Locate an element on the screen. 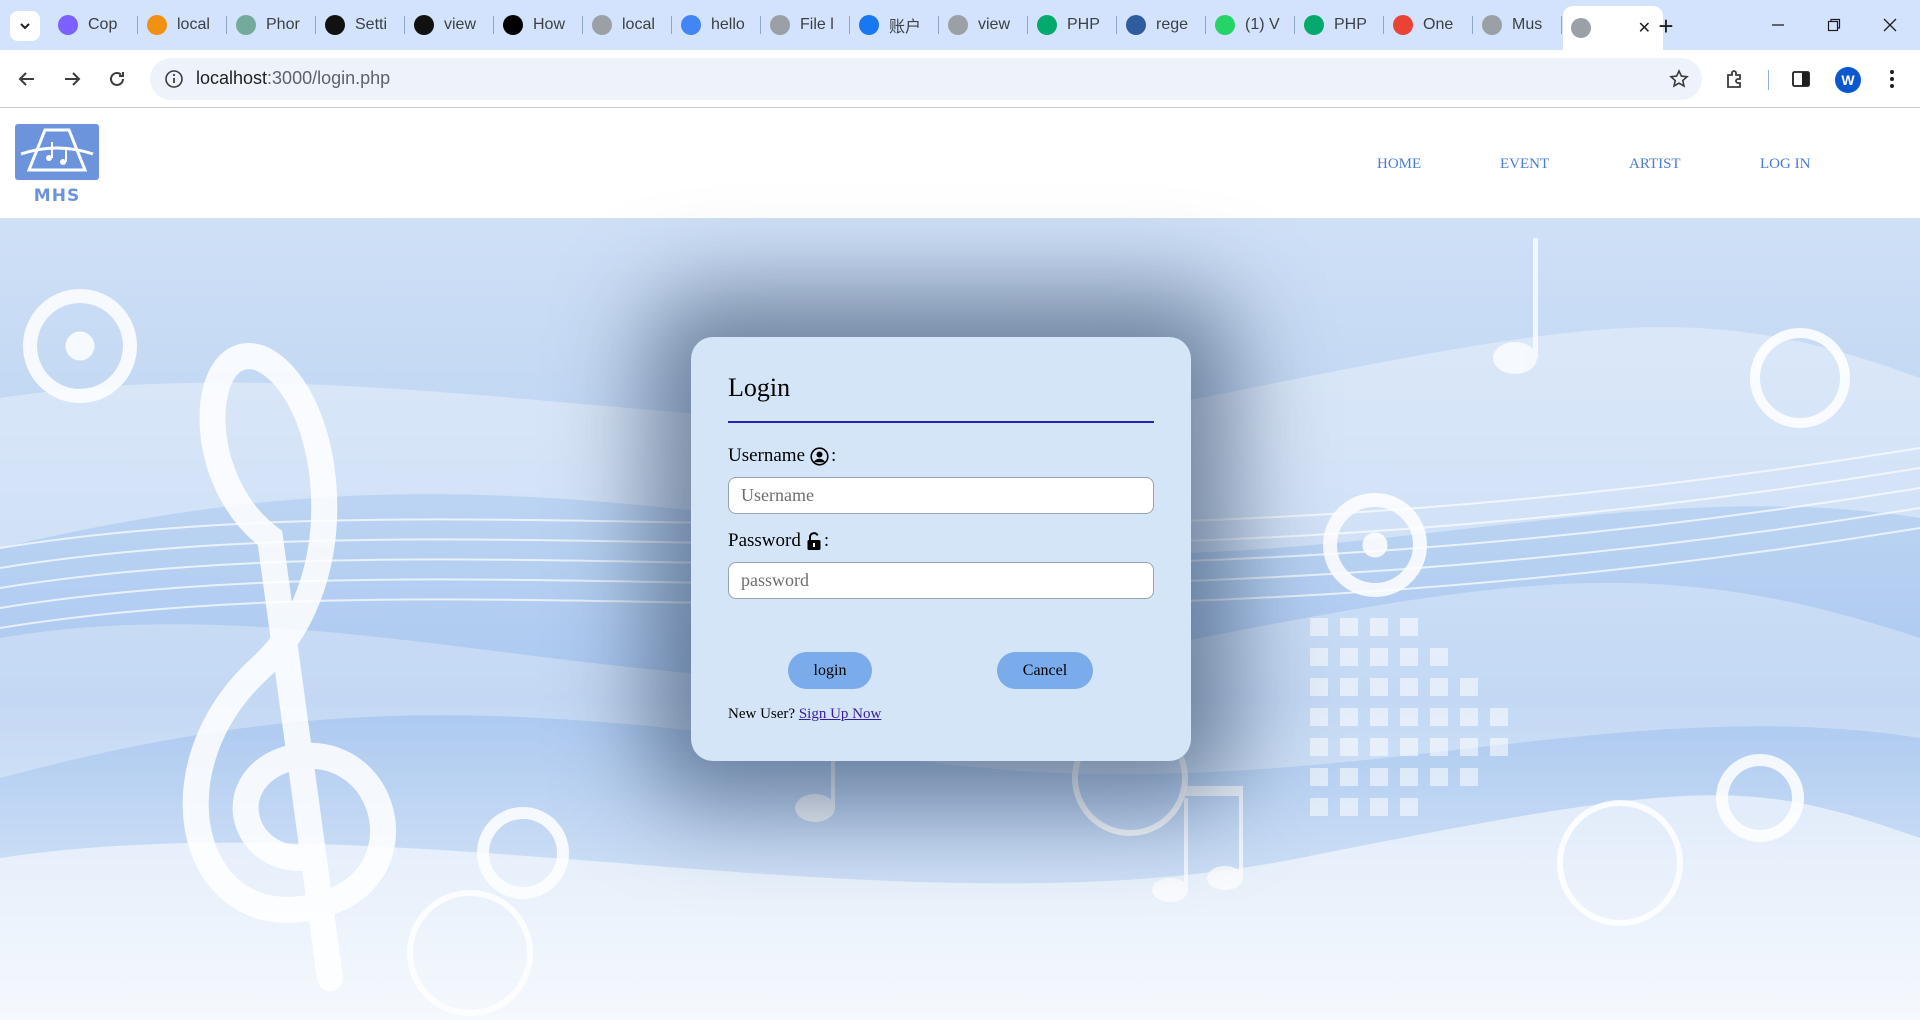 The width and height of the screenshot is (1920, 1020). browser-tab: Mus is located at coordinates (1518, 25).